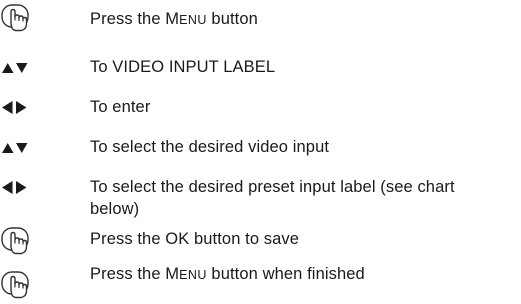 The width and height of the screenshot is (521, 304). Describe the element at coordinates (232, 19) in the screenshot. I see `step-1-text-after: button` at that location.